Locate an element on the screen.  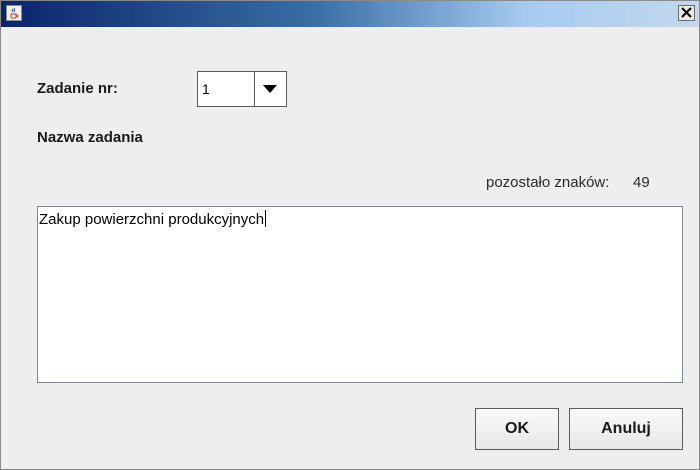
text-caret is located at coordinates (266, 218).